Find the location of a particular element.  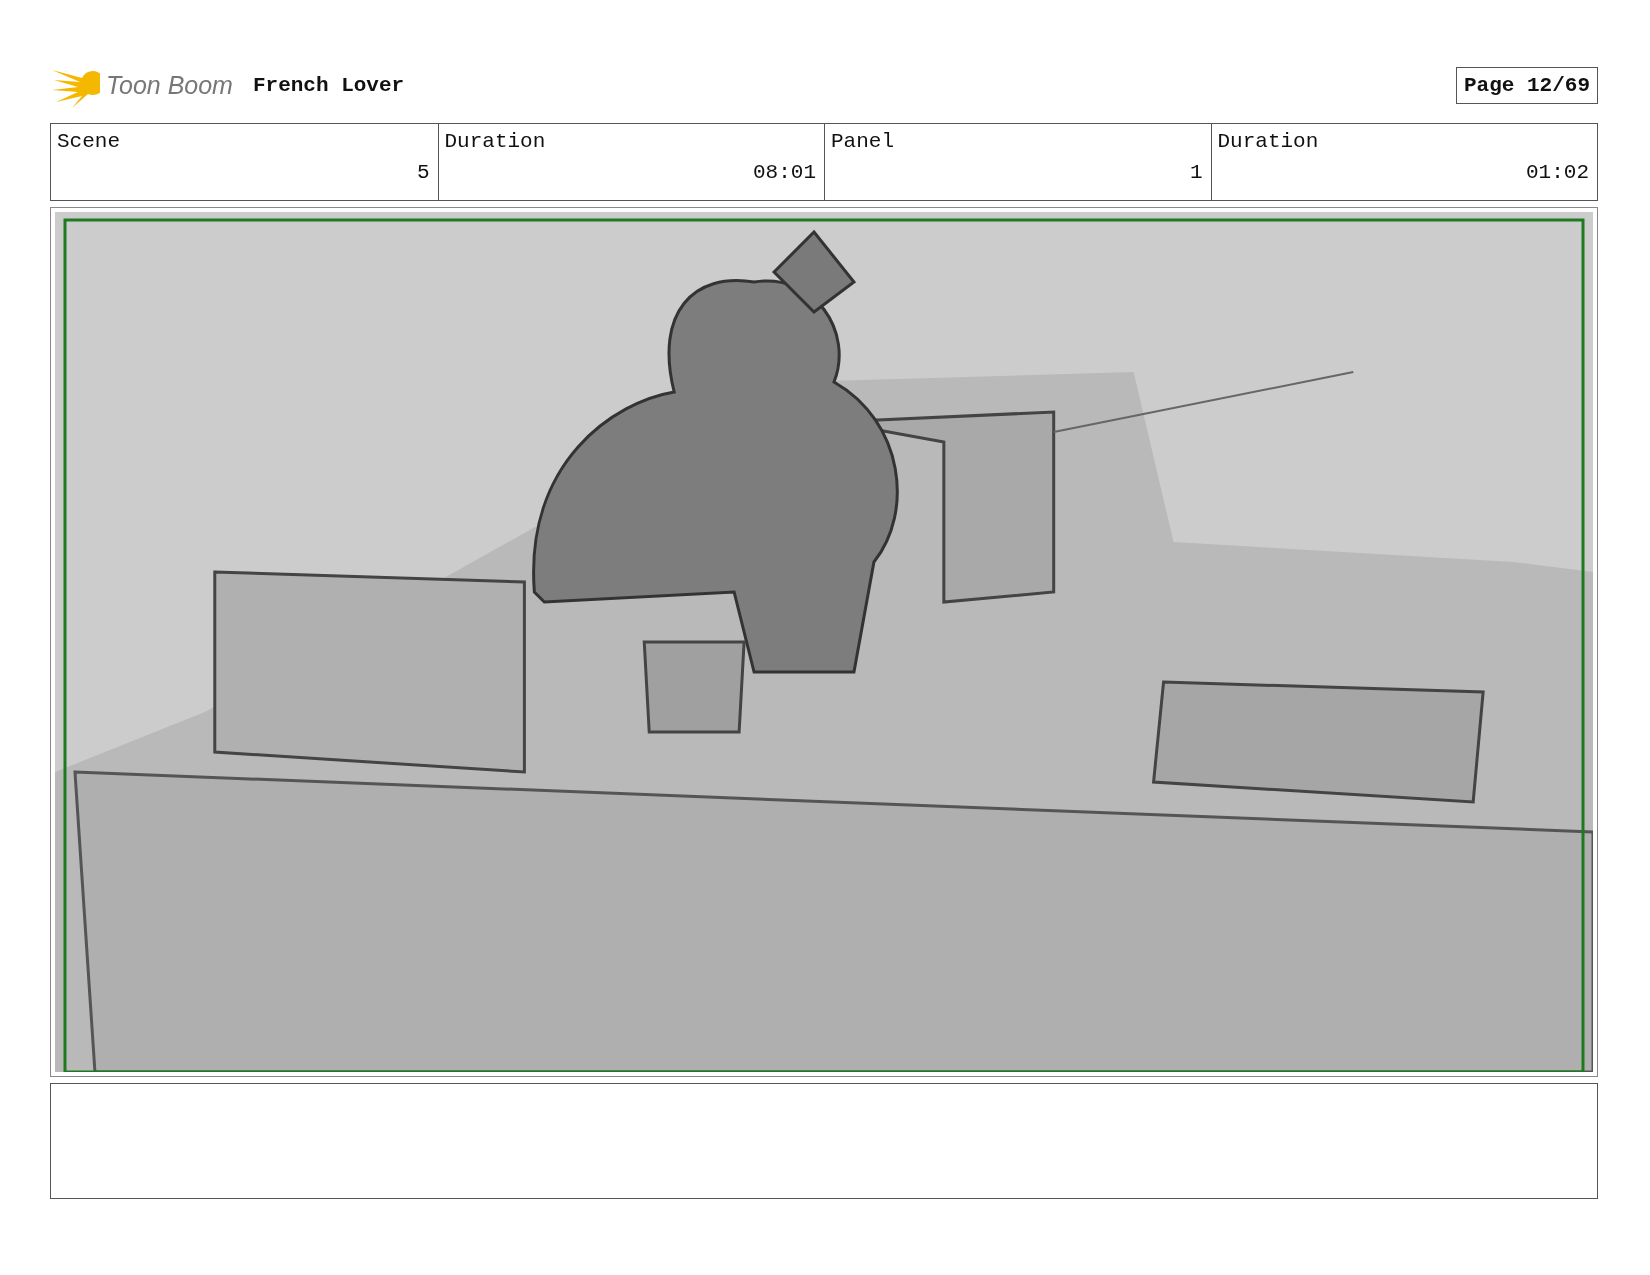

logo-text: Toon Boom is located at coordinates (169, 85).